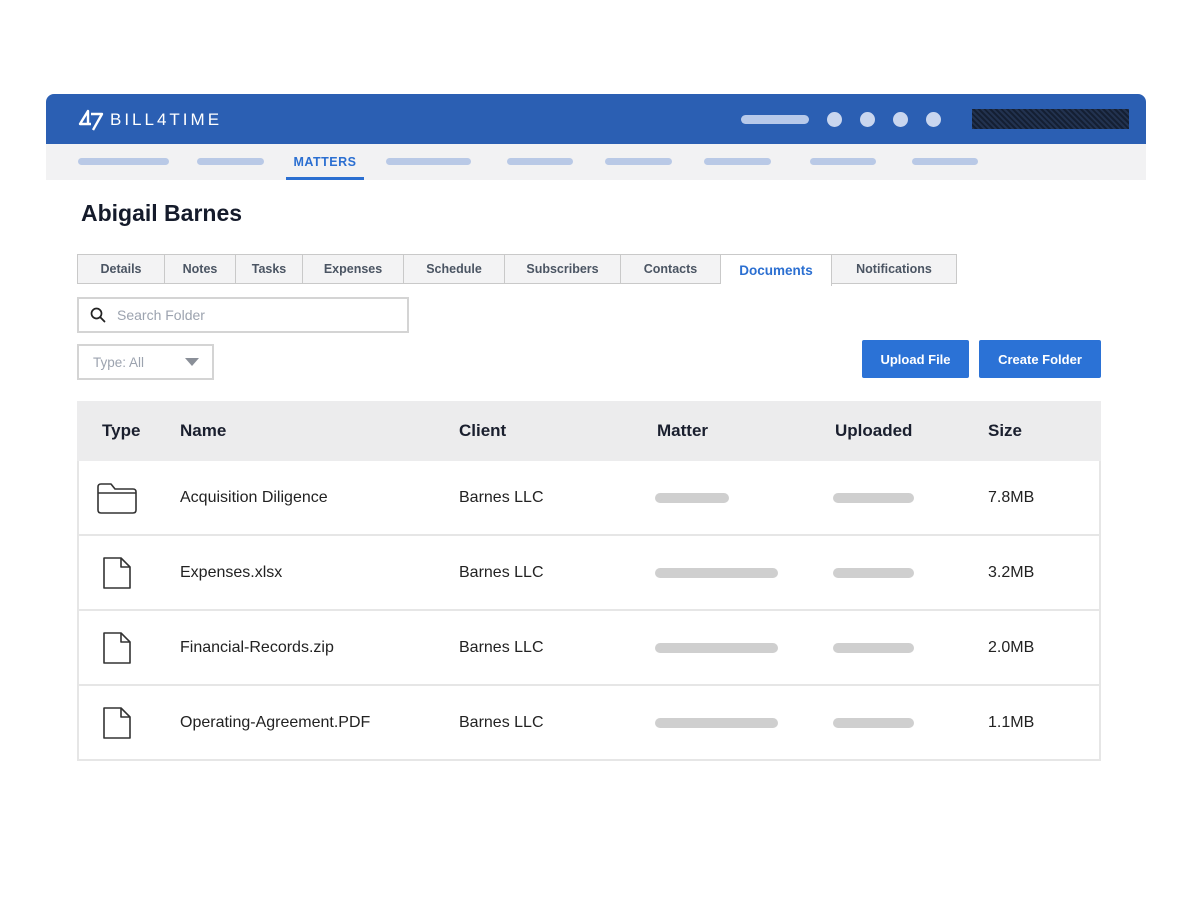 The height and width of the screenshot is (900, 1200). Describe the element at coordinates (589, 573) in the screenshot. I see `table-row: Expenses.xlsx Barnes LLC 3.2MB` at that location.